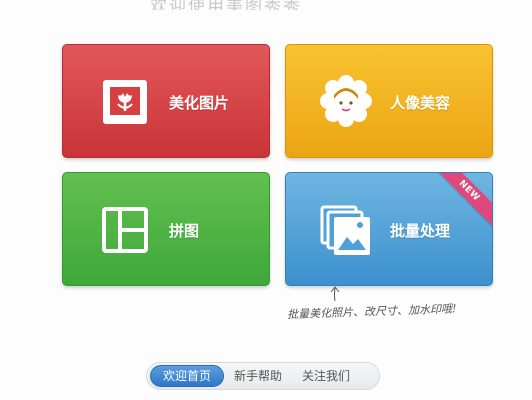  Describe the element at coordinates (199, 103) in the screenshot. I see `tile-label: 美化图片` at that location.